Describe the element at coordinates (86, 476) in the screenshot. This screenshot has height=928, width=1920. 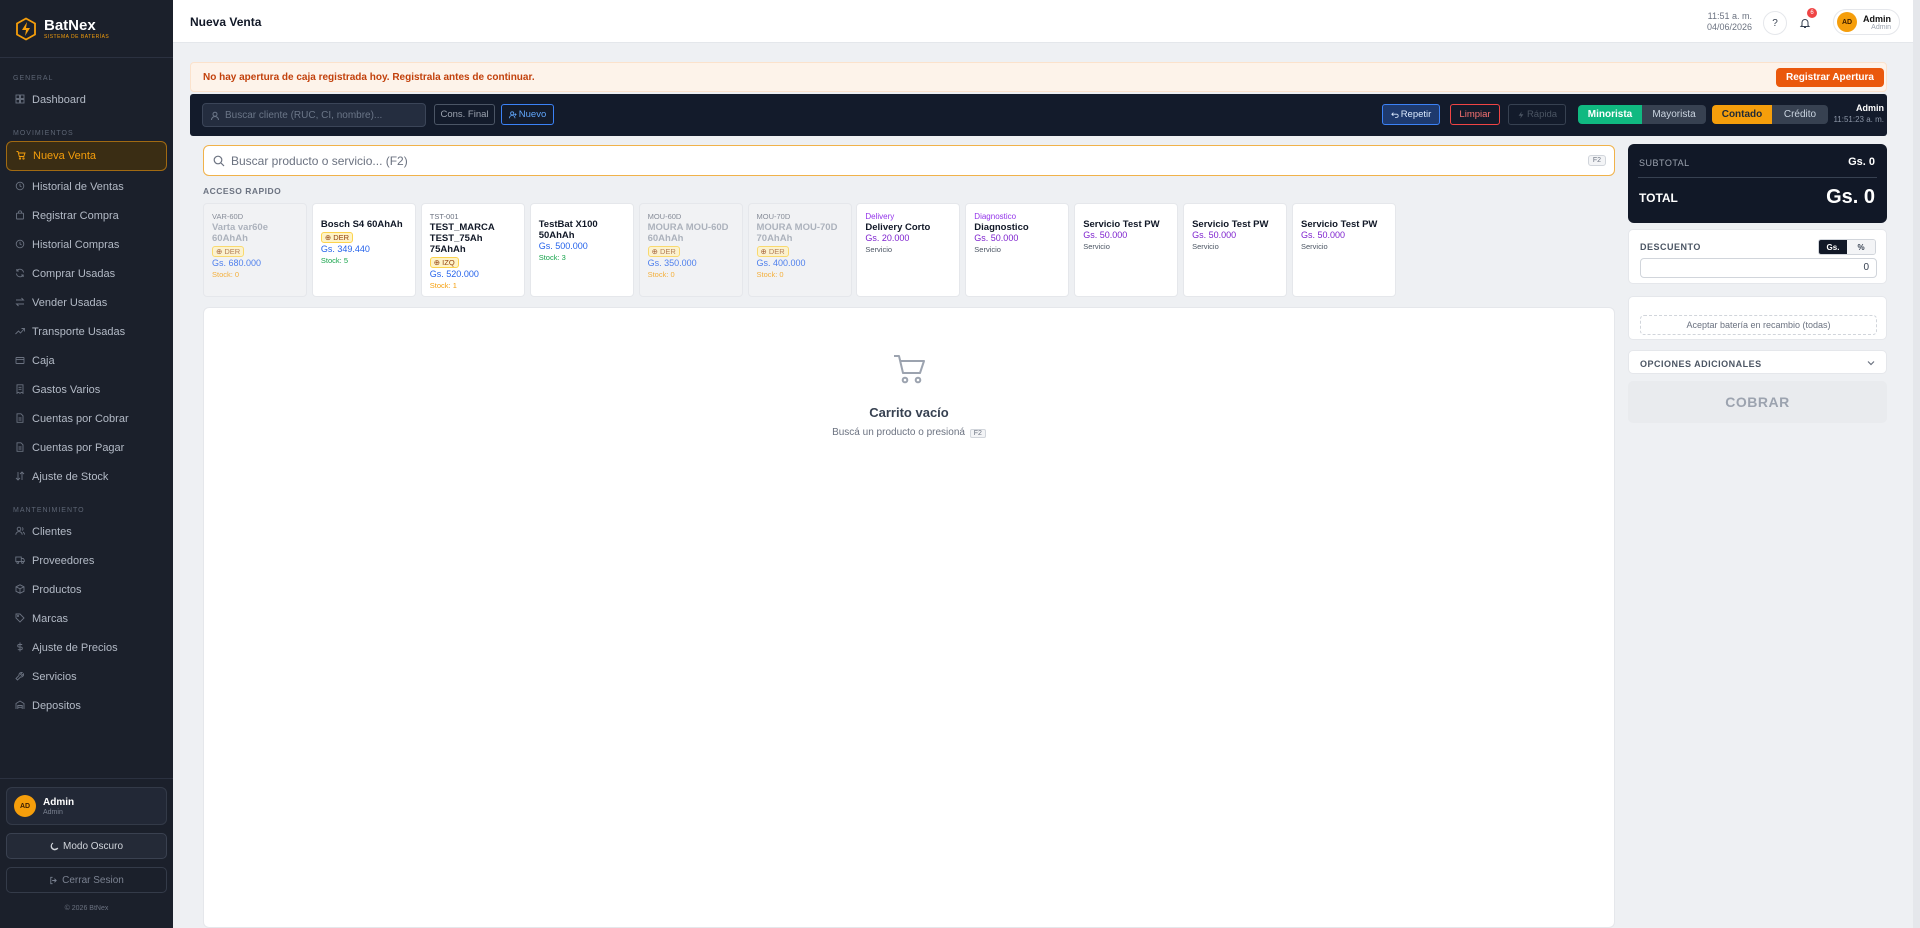
I see `sidebar-item-ajuste-de-stock: Ajuste de Stock` at that location.